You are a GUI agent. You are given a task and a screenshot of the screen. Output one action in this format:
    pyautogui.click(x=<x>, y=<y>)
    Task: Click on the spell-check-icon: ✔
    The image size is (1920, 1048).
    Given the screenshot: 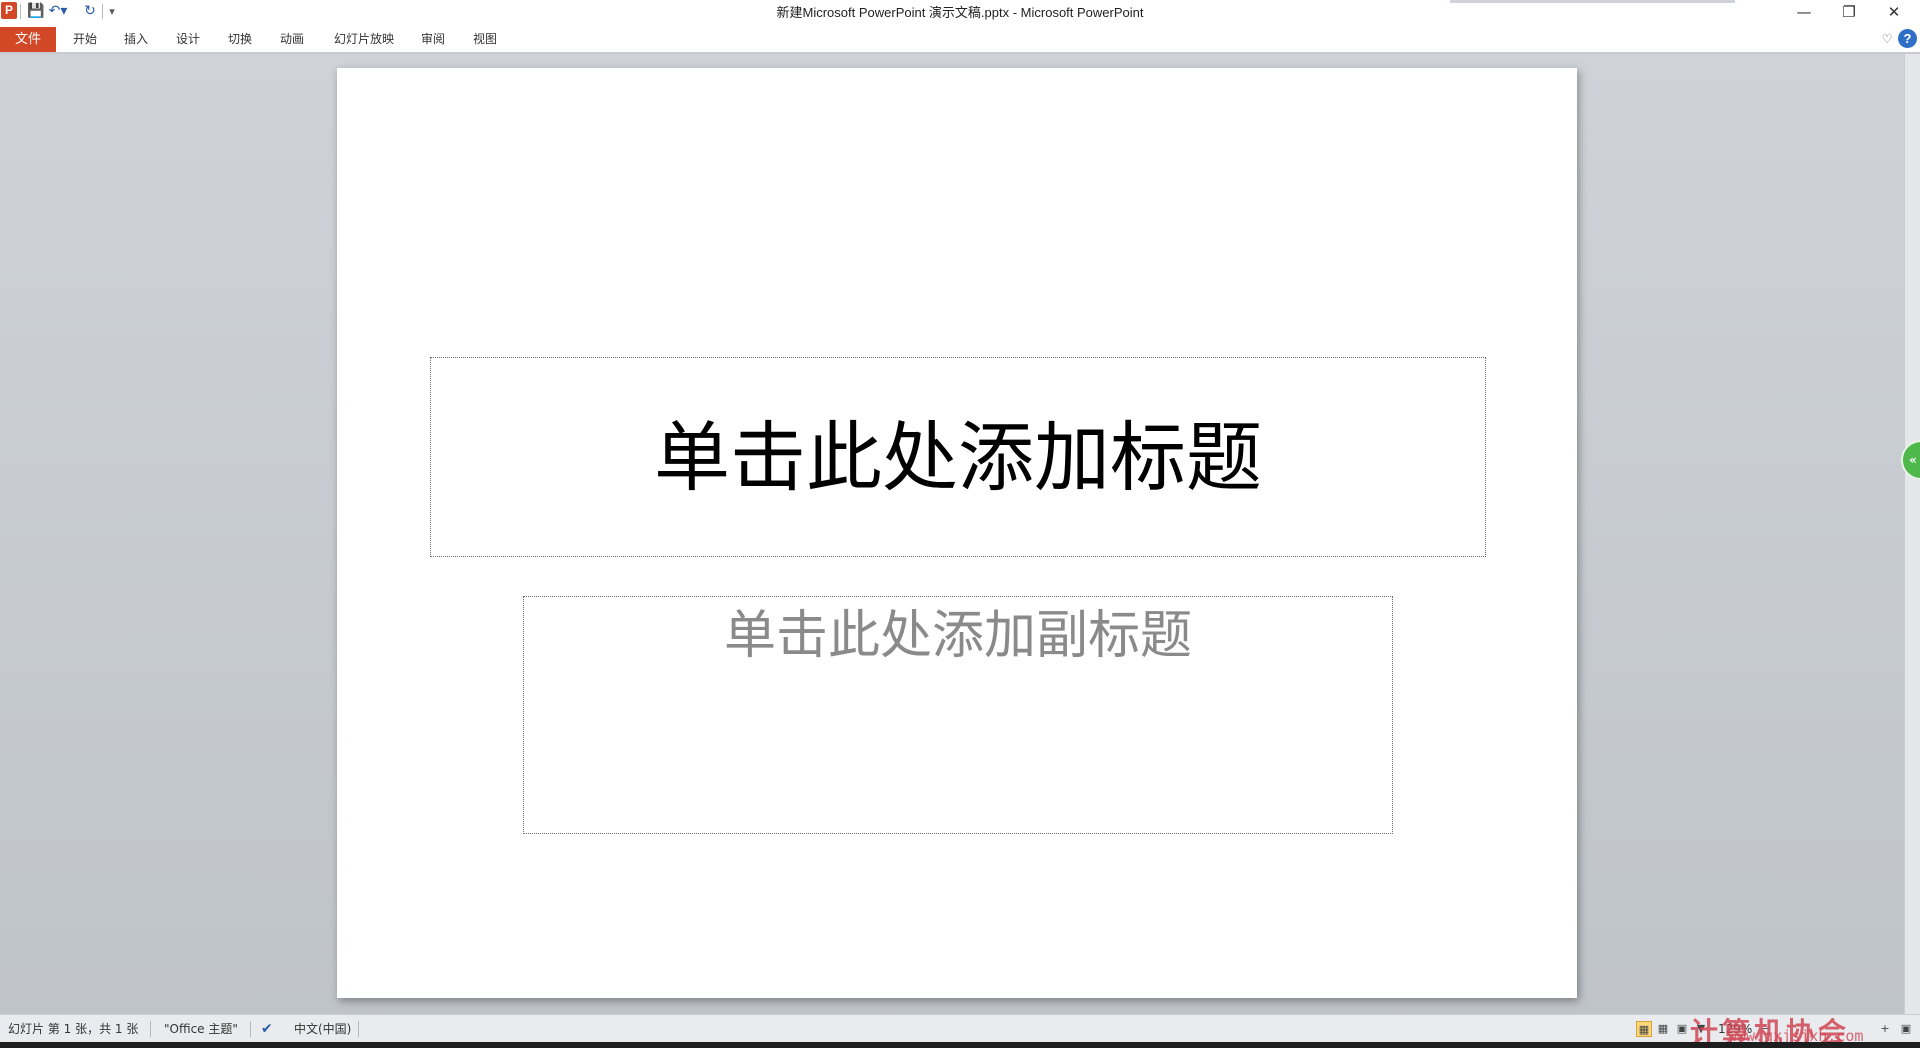 What is the action you would take?
    pyautogui.click(x=267, y=1029)
    